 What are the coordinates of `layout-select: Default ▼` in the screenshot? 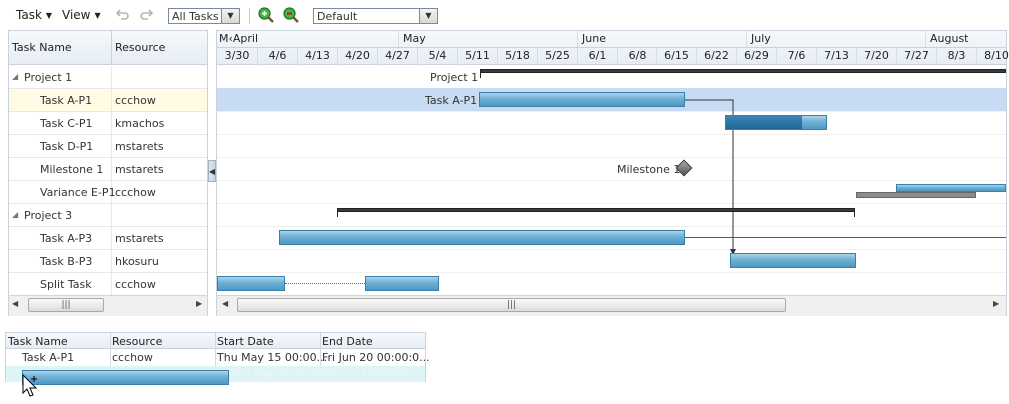 It's located at (375, 16).